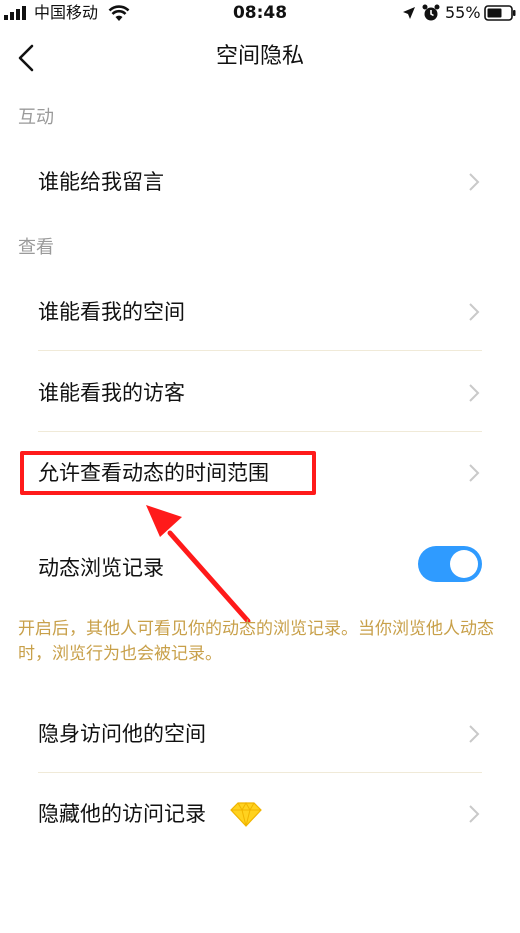 The height and width of the screenshot is (933, 520). What do you see at coordinates (246, 814) in the screenshot?
I see `diamond-icon` at bounding box center [246, 814].